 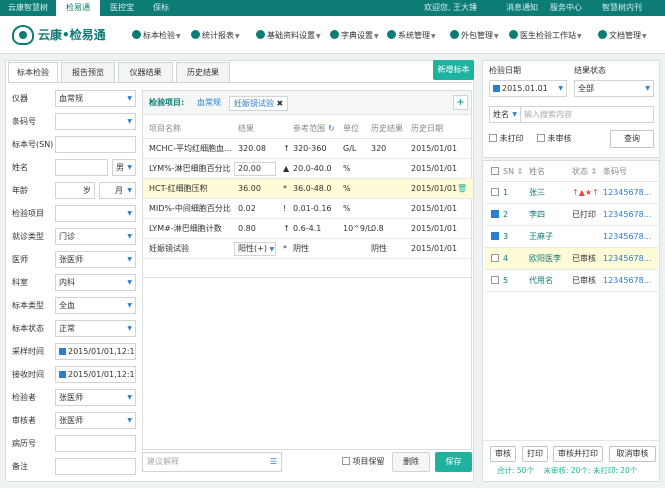 What do you see at coordinates (95, 282) in the screenshot?
I see `form-field: 内科 ▼` at bounding box center [95, 282].